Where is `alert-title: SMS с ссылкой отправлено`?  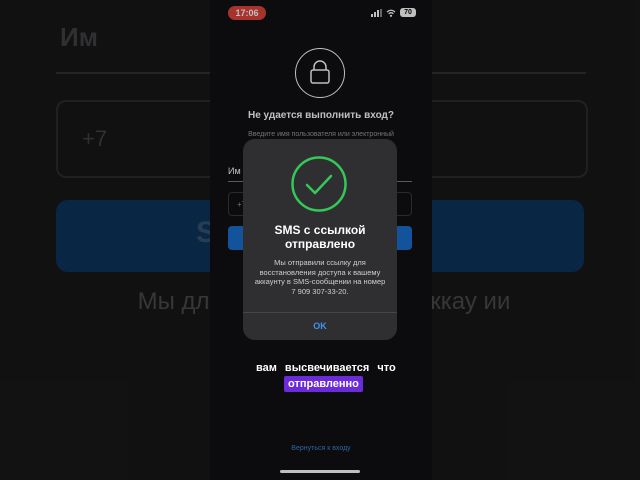 alert-title: SMS с ссылкой отправлено is located at coordinates (320, 237).